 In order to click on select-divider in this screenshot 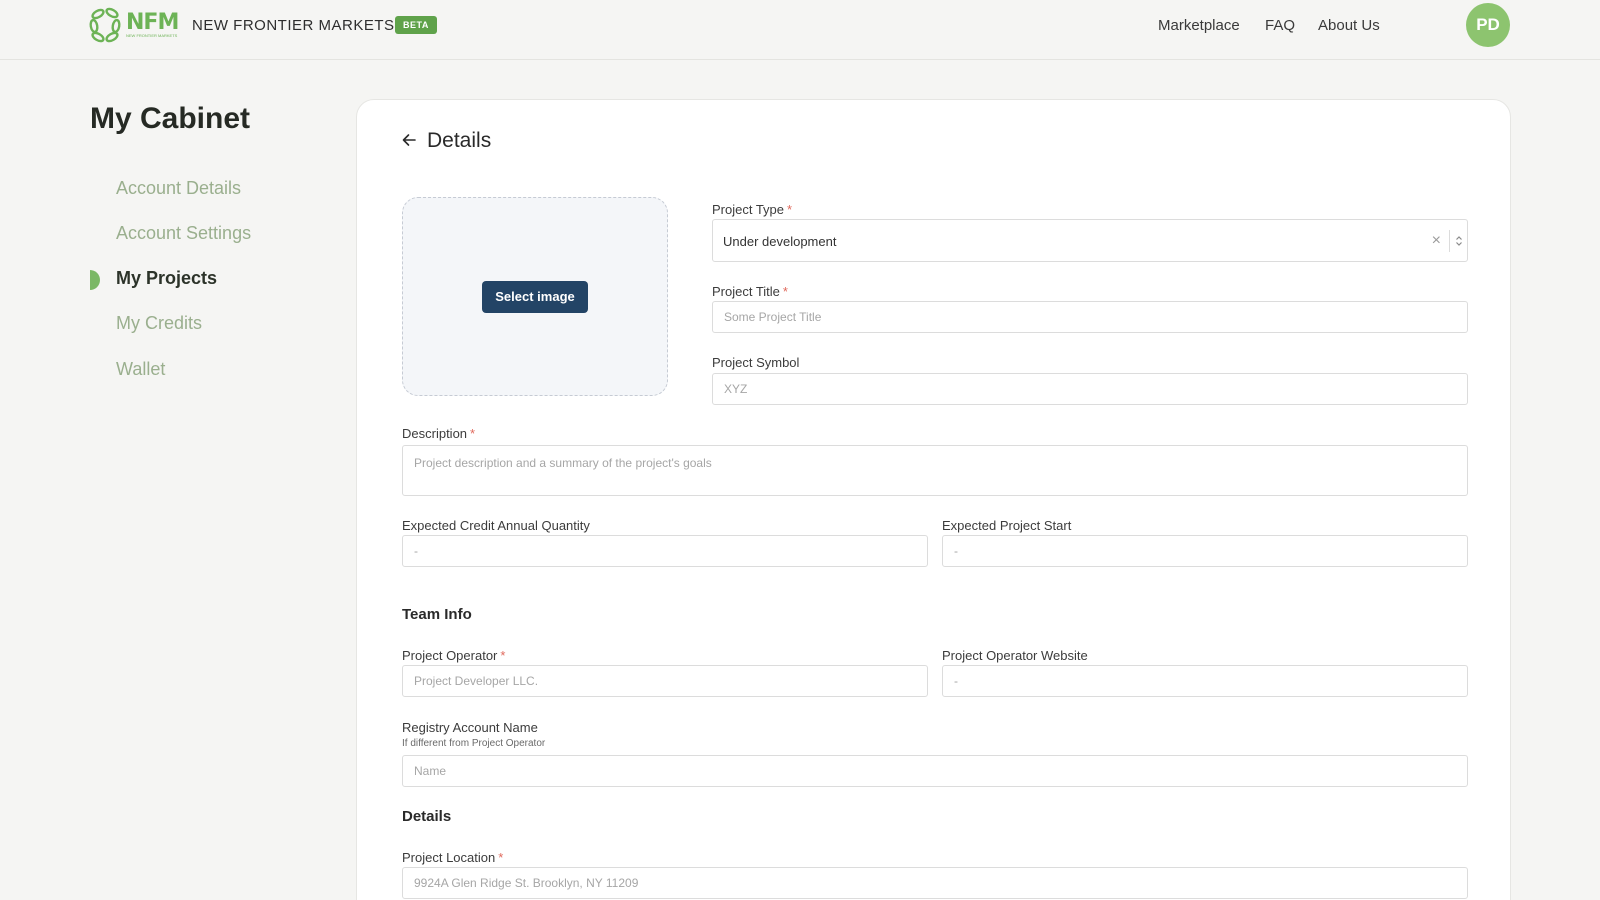, I will do `click(1449, 241)`.